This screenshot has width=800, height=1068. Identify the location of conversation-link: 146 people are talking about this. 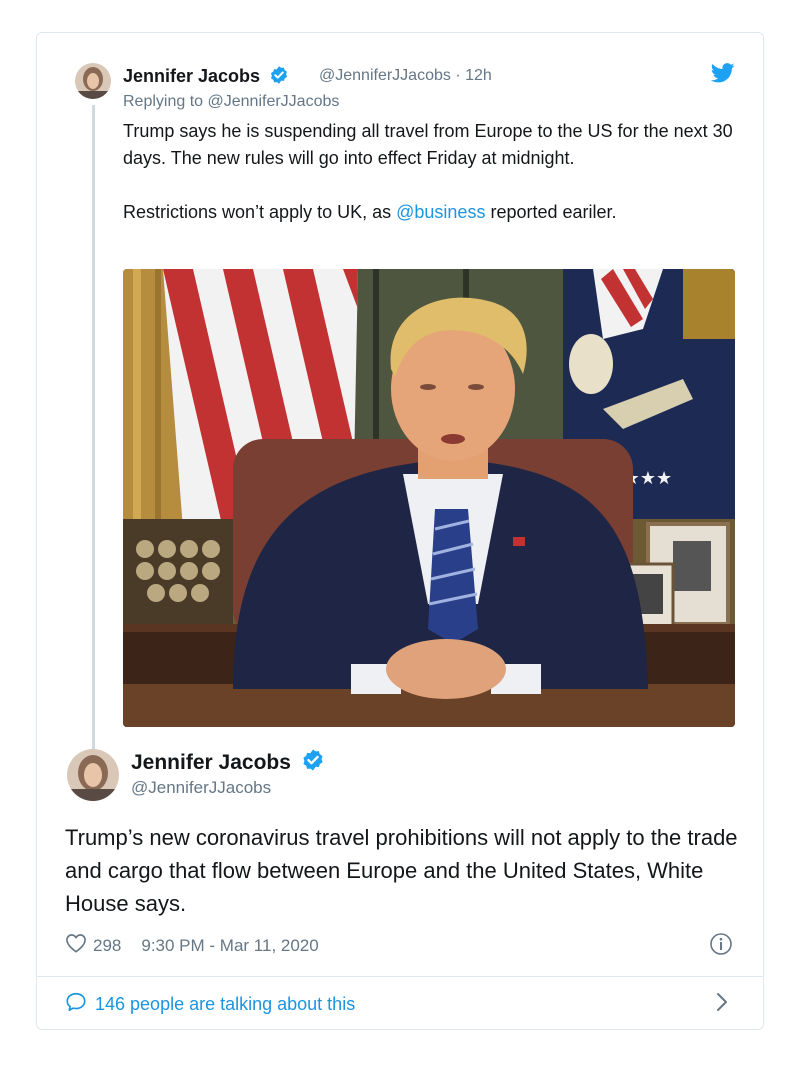
(210, 1004).